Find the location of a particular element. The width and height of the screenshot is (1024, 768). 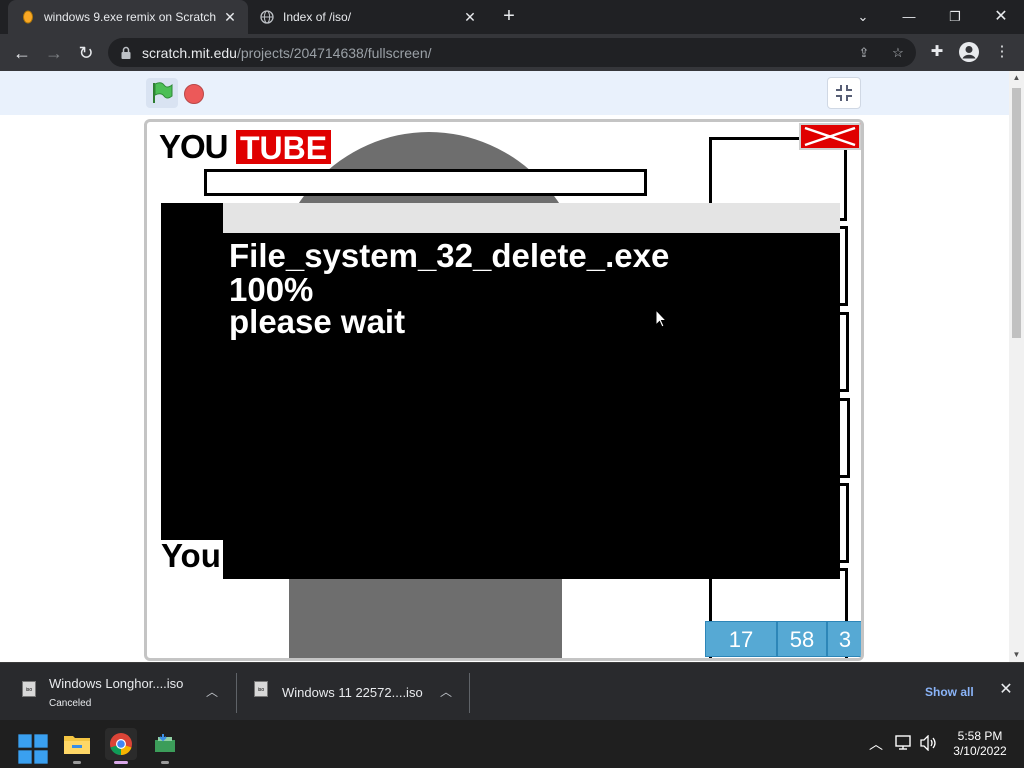

you-fragment-text: You is located at coordinates (191, 555).